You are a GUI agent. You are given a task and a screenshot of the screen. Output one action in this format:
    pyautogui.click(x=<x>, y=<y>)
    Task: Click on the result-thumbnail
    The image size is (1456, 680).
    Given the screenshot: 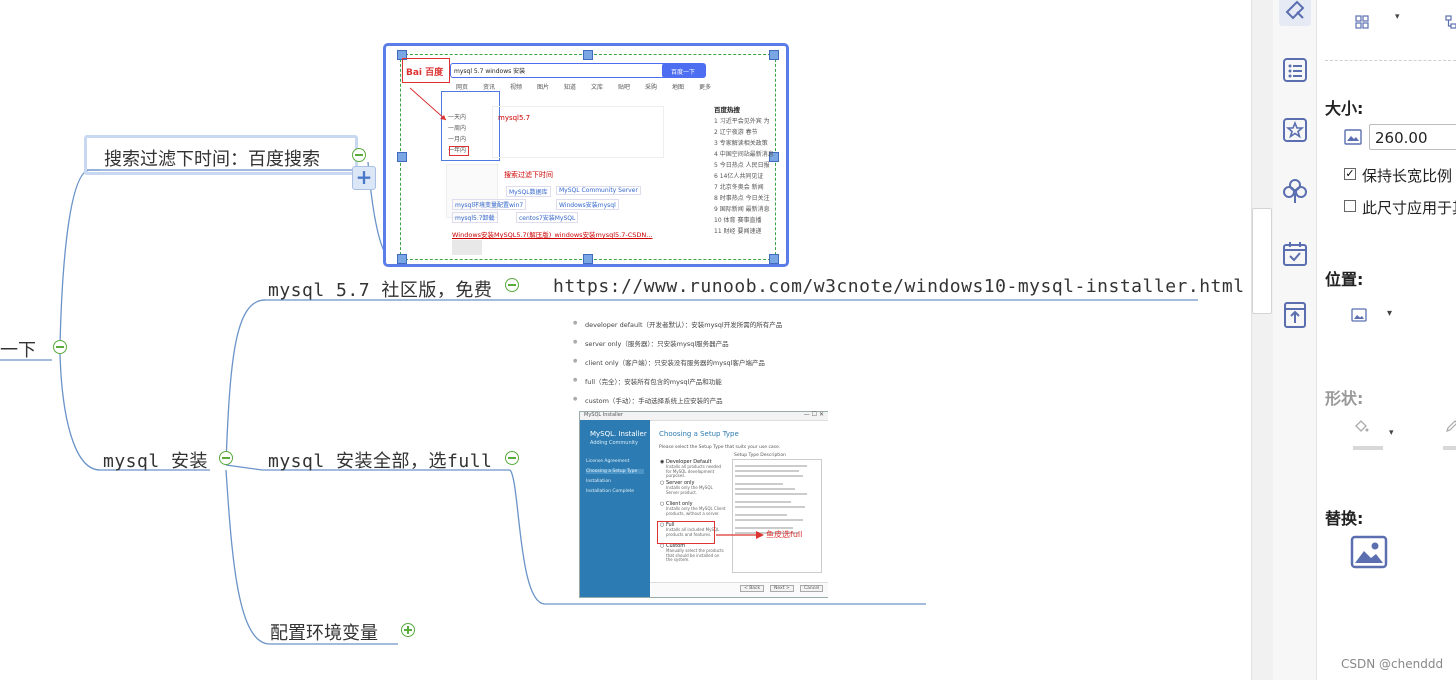 What is the action you would take?
    pyautogui.click(x=467, y=247)
    